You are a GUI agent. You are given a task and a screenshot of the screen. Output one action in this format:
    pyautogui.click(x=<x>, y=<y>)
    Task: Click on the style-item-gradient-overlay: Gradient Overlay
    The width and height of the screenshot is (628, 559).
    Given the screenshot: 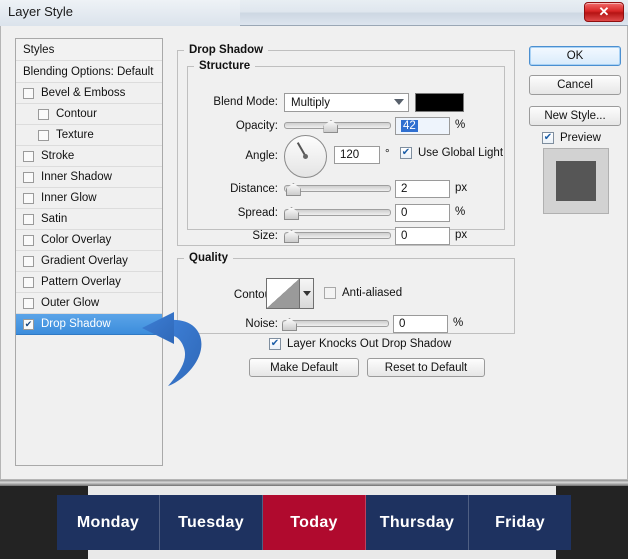 What is the action you would take?
    pyautogui.click(x=89, y=261)
    